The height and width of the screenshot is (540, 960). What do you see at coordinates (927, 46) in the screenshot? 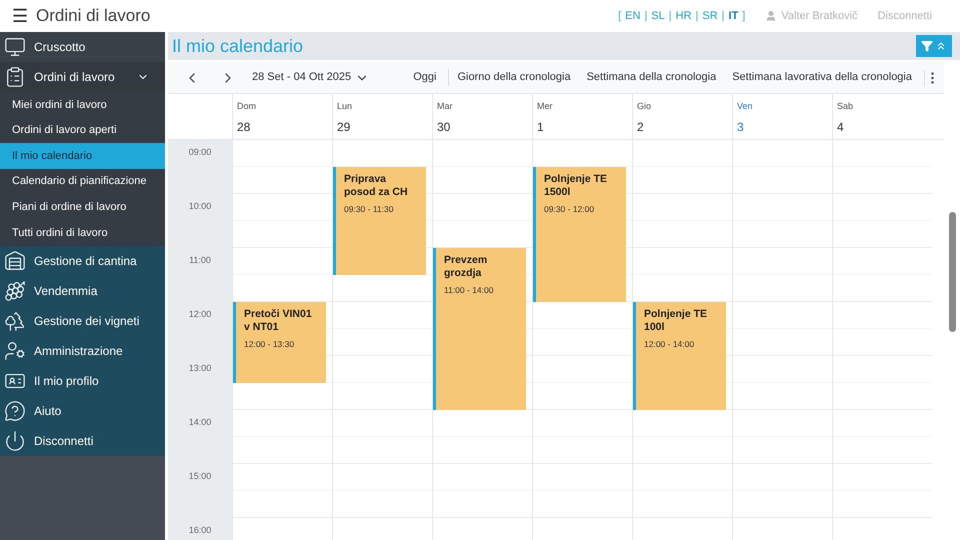
I see `filter-icon` at bounding box center [927, 46].